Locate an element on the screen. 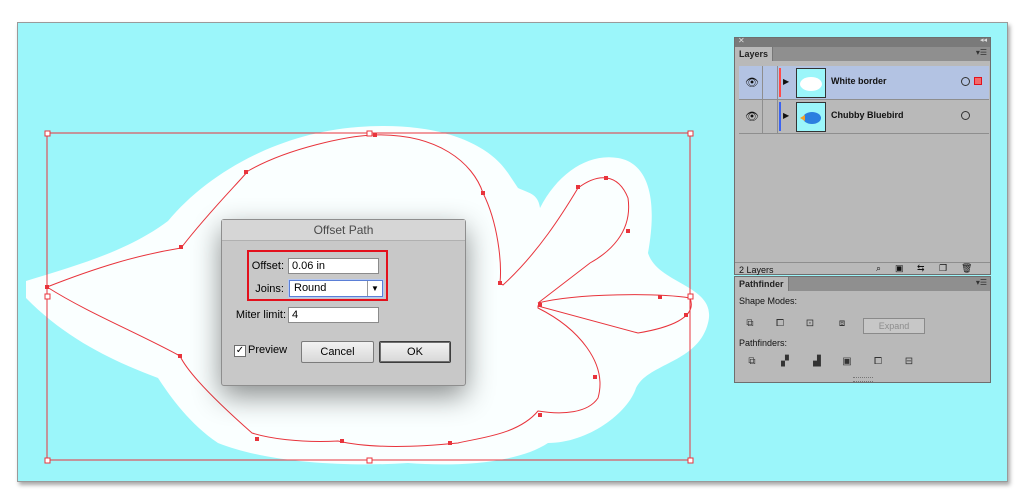 This screenshot has width=1024, height=501. locate-icon: ⌕ is located at coordinates (878, 268).